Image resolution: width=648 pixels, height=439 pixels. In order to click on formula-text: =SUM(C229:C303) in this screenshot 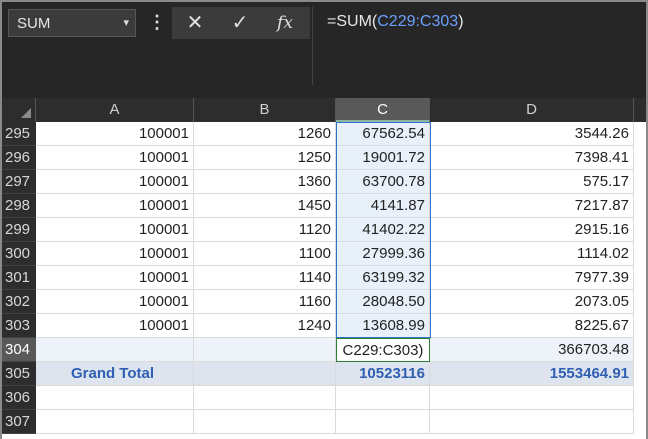, I will do `click(395, 21)`.